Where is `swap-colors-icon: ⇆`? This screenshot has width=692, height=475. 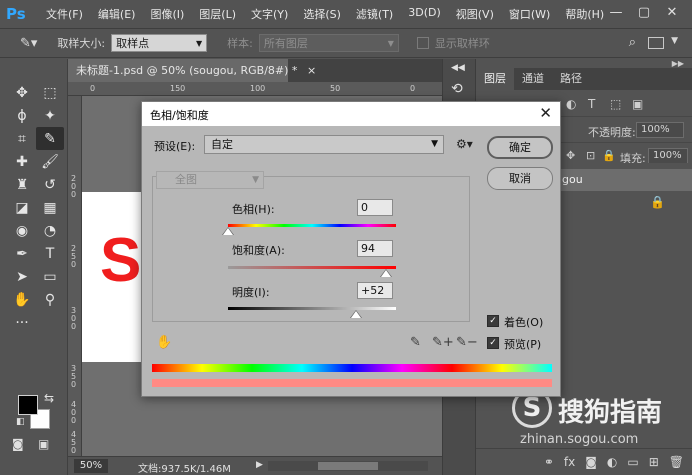
swap-colors-icon: ⇆ is located at coordinates (49, 398).